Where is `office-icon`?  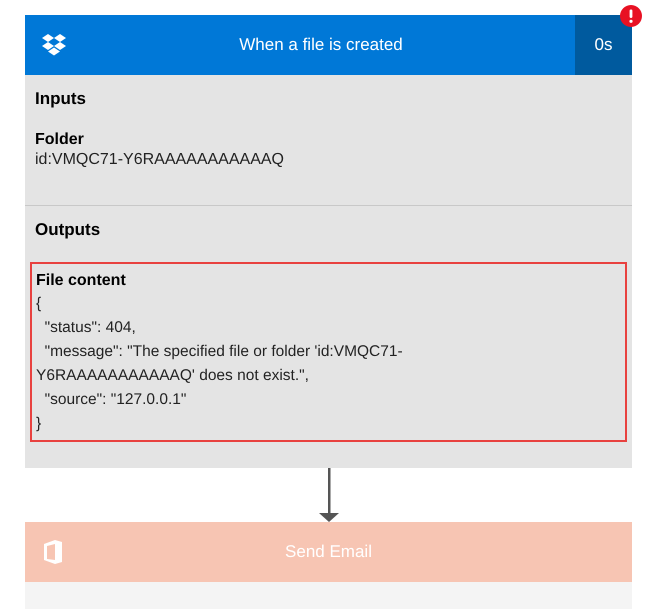 office-icon is located at coordinates (53, 552).